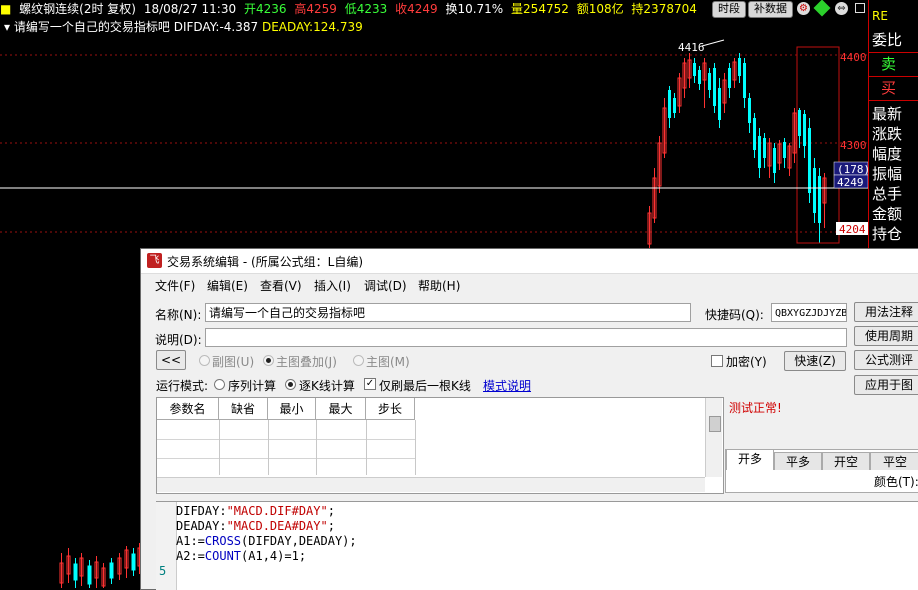  I want to click on radio-kline-label: 逐K线计算, so click(327, 386).